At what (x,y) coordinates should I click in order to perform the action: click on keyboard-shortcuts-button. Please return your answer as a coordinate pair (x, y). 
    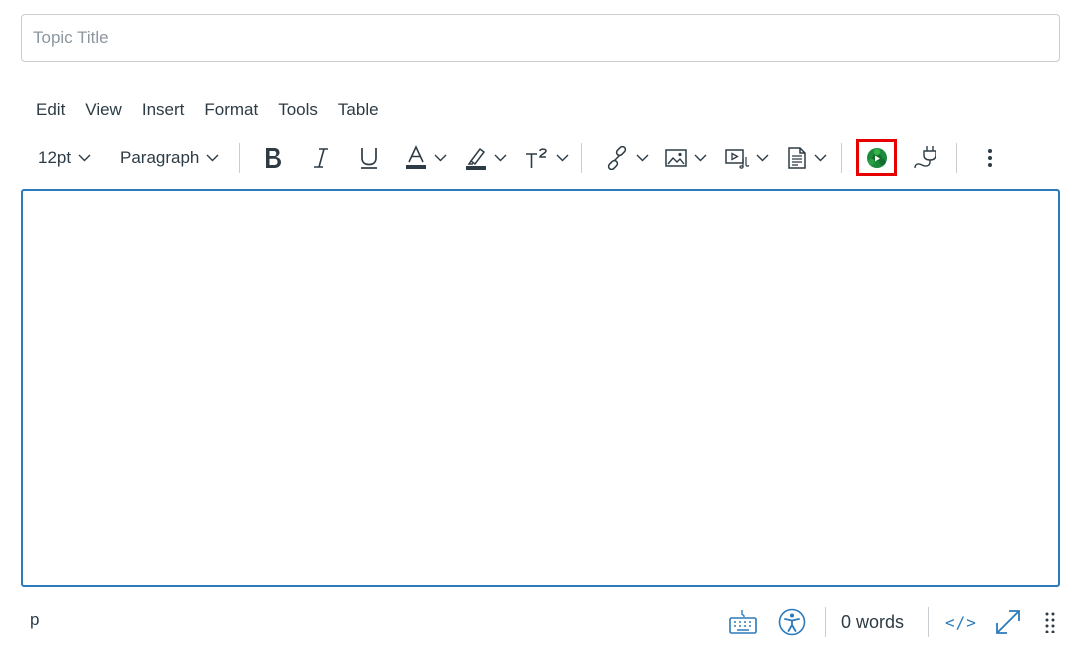
    Looking at the image, I should click on (743, 622).